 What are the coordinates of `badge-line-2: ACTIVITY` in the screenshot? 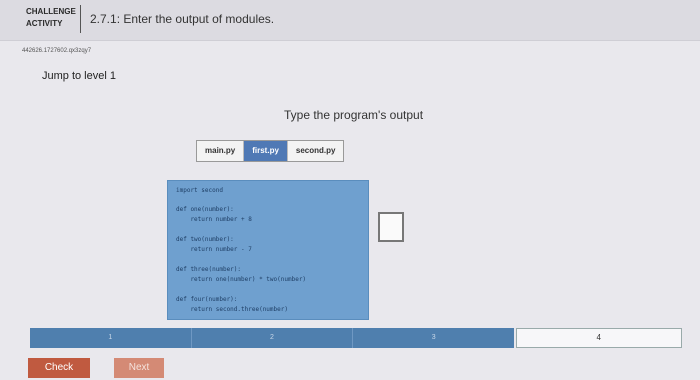 It's located at (44, 23).